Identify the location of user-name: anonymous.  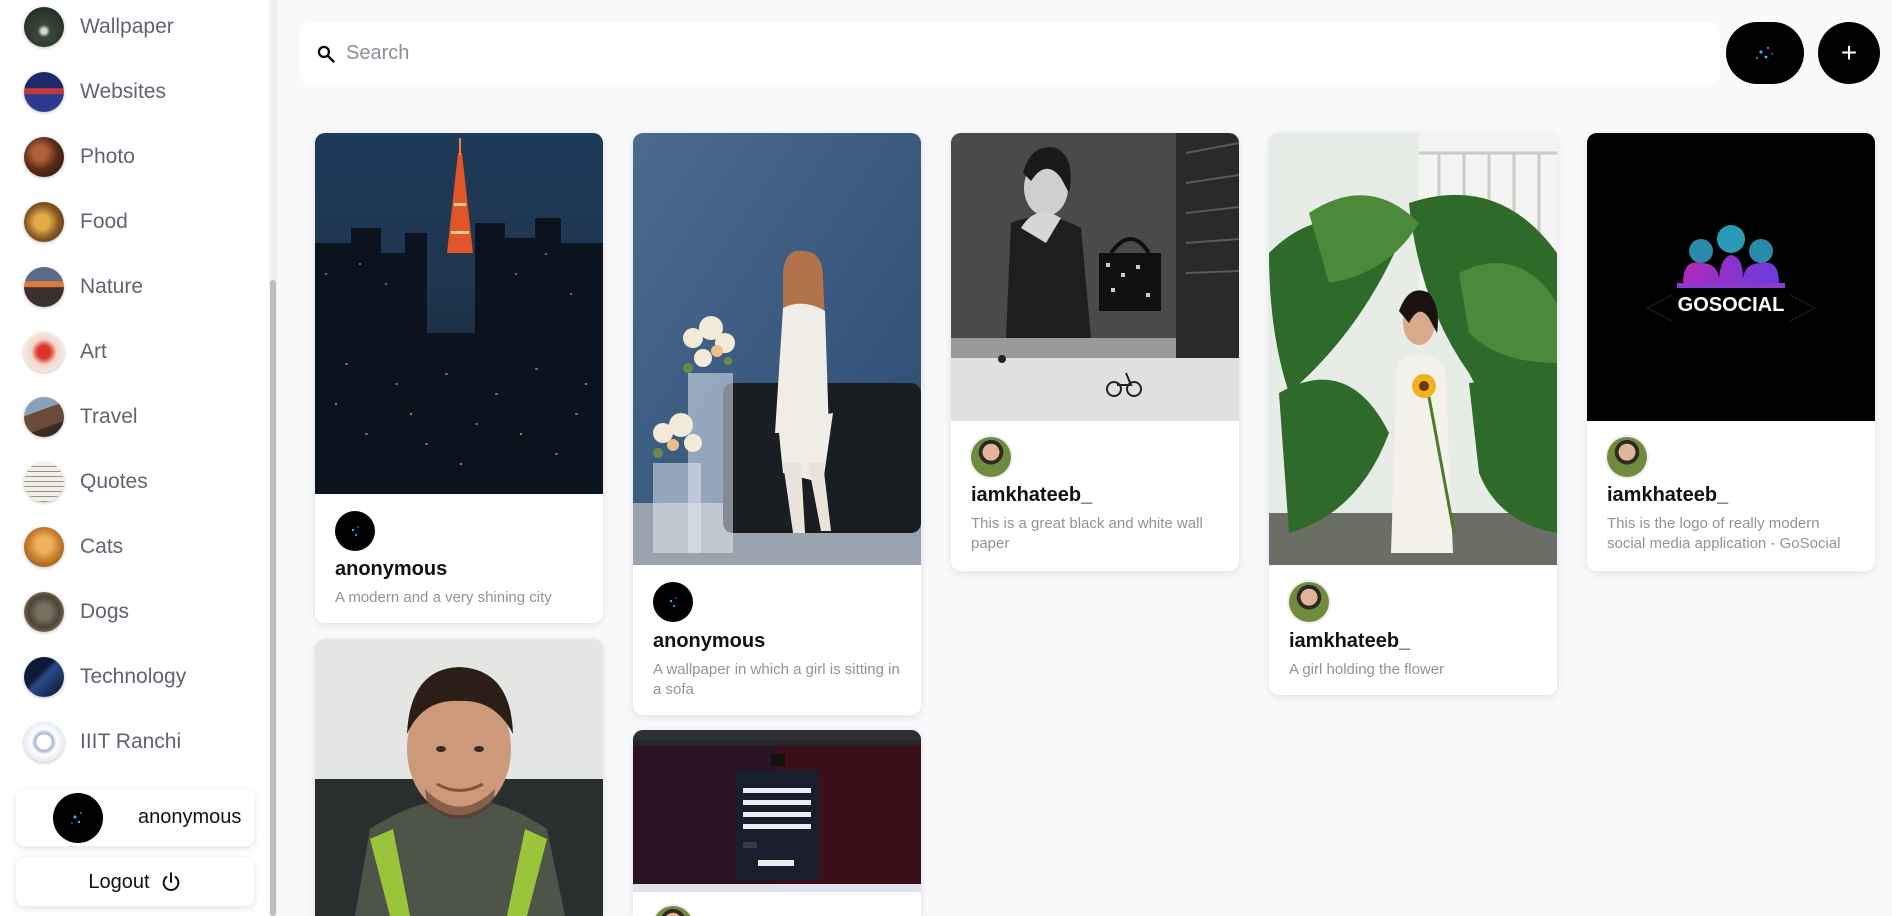
(190, 817).